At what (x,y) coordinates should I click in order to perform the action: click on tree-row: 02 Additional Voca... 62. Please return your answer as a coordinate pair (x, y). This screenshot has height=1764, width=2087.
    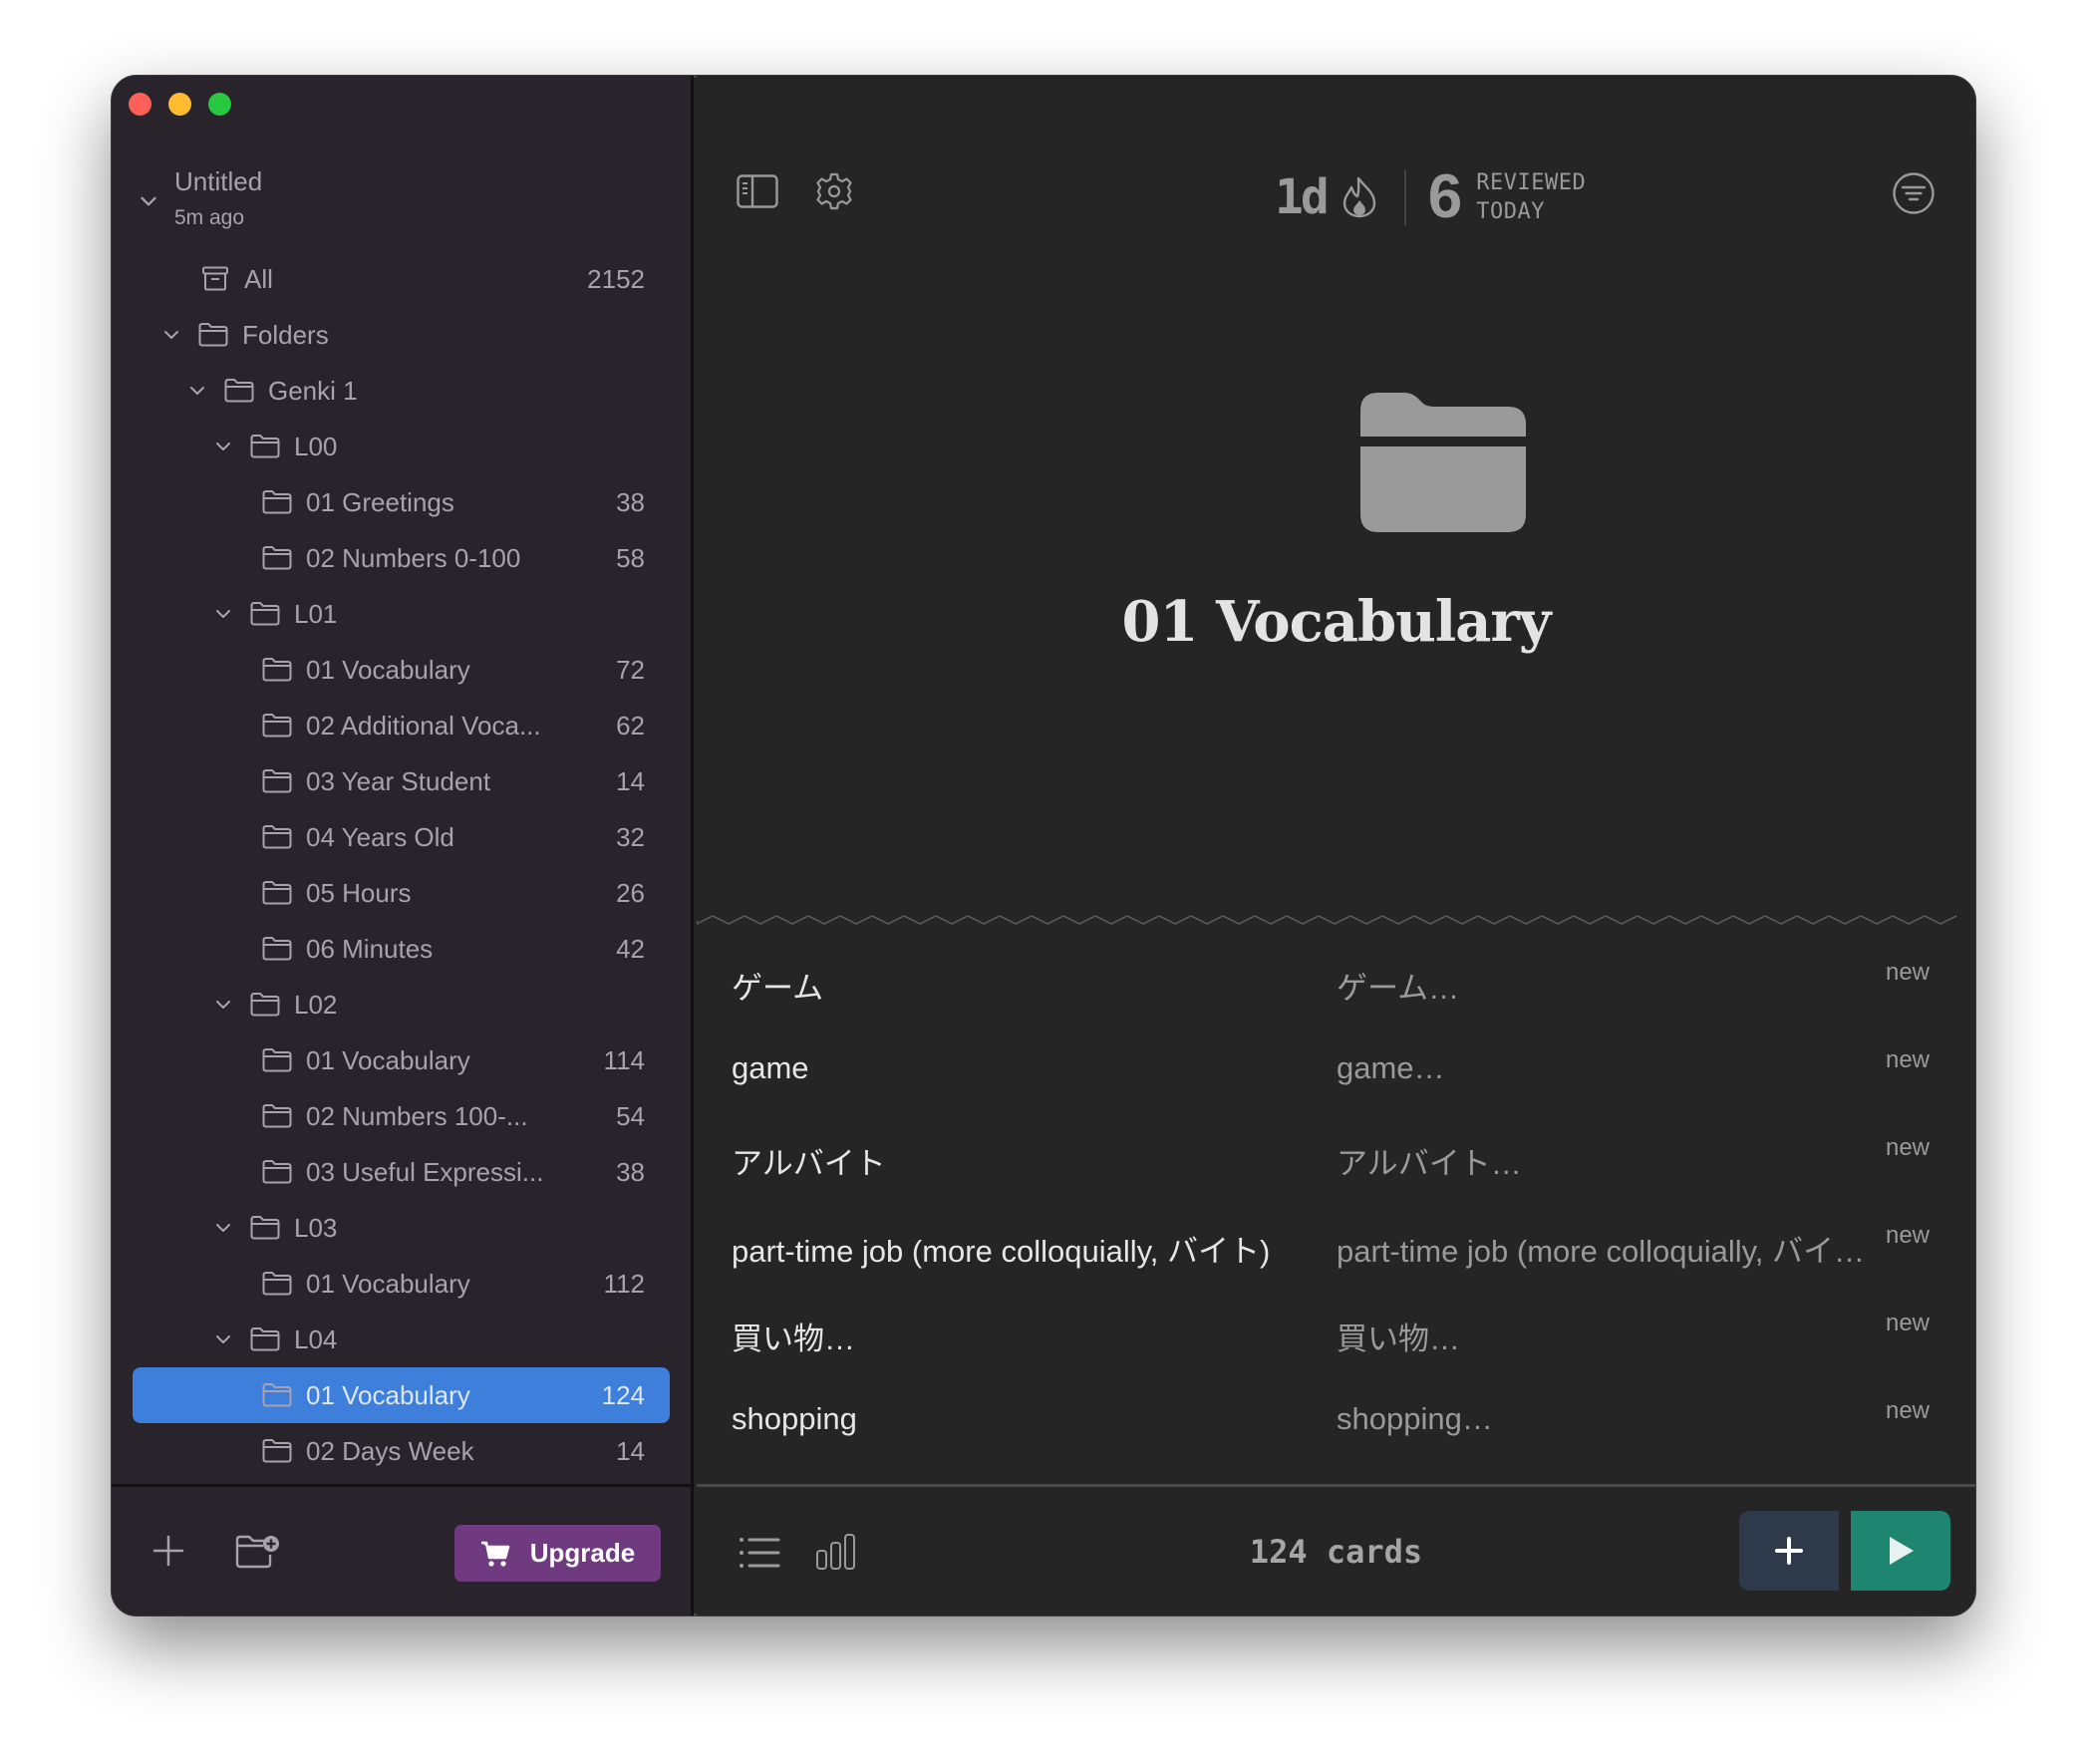
    Looking at the image, I should click on (401, 725).